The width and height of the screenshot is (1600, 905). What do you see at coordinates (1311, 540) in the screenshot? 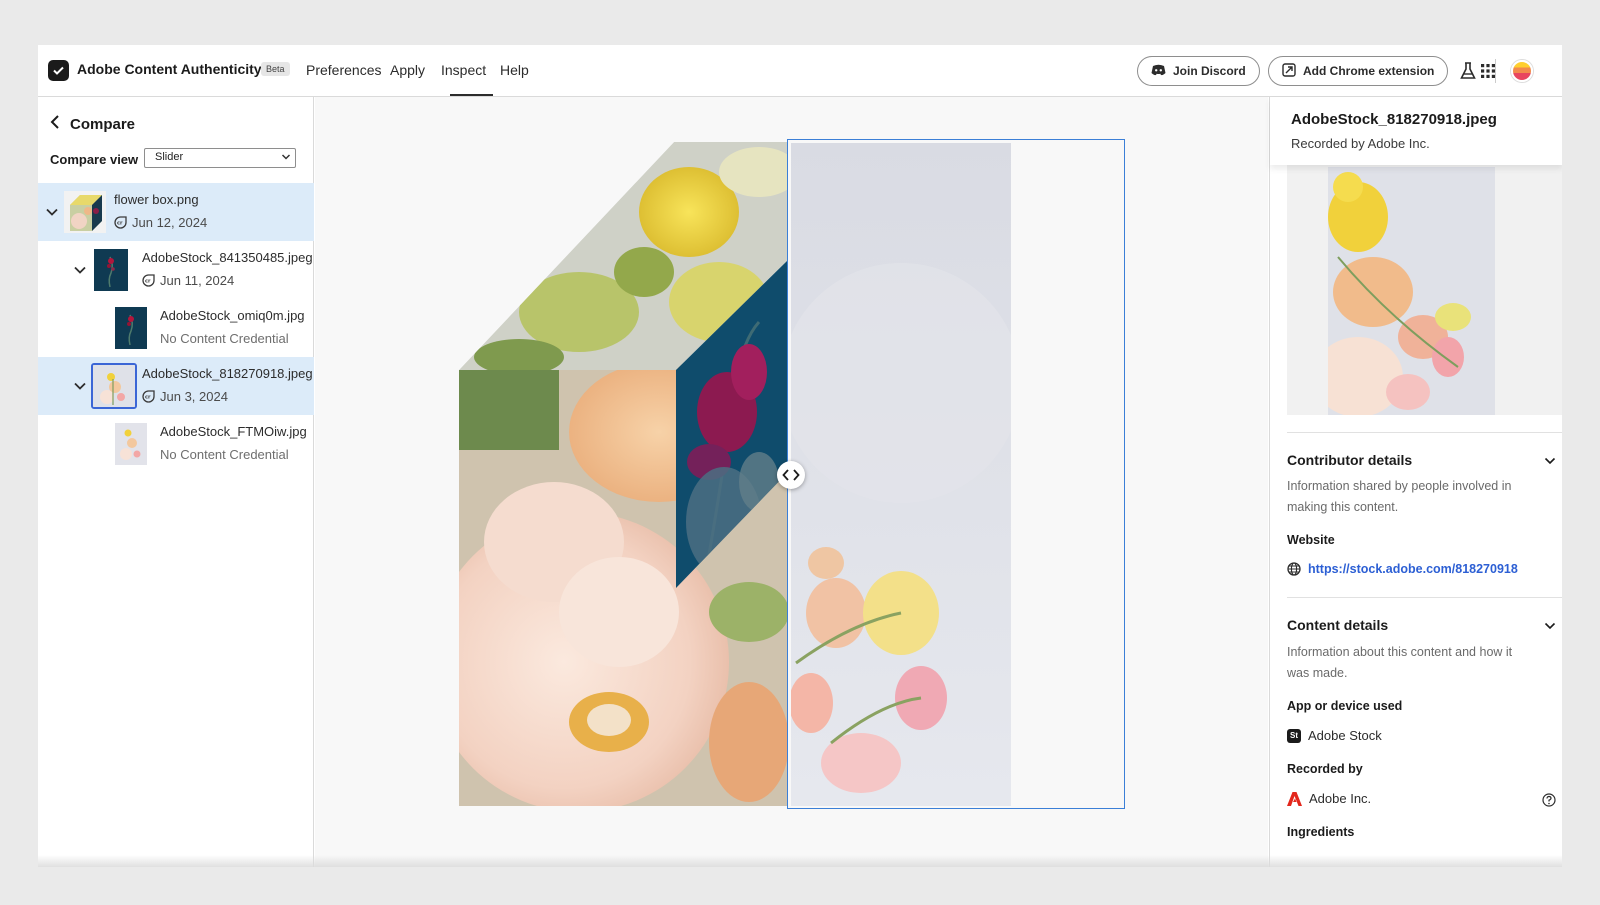
I see `website-label: Website` at bounding box center [1311, 540].